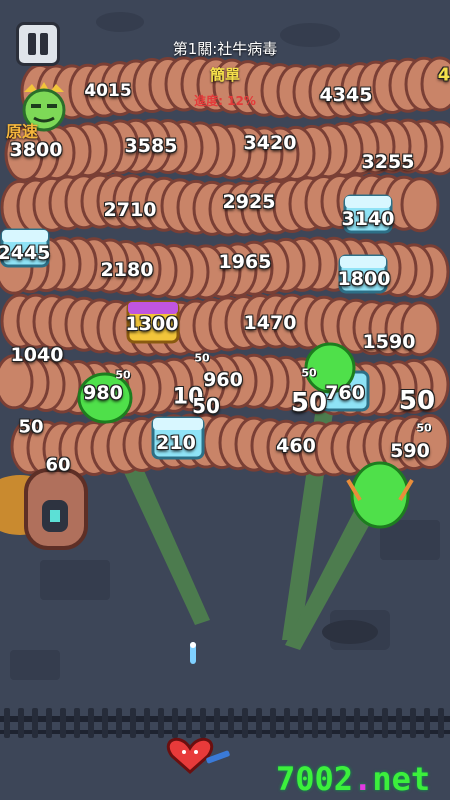  I want to click on segment-hp-label: 4345, so click(346, 95).